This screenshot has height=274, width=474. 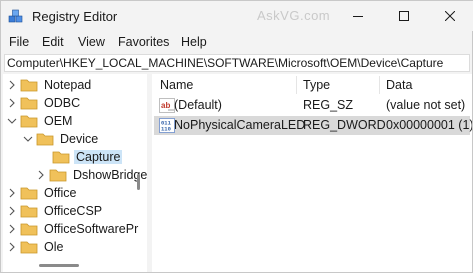 I want to click on maximize-button, so click(x=404, y=16).